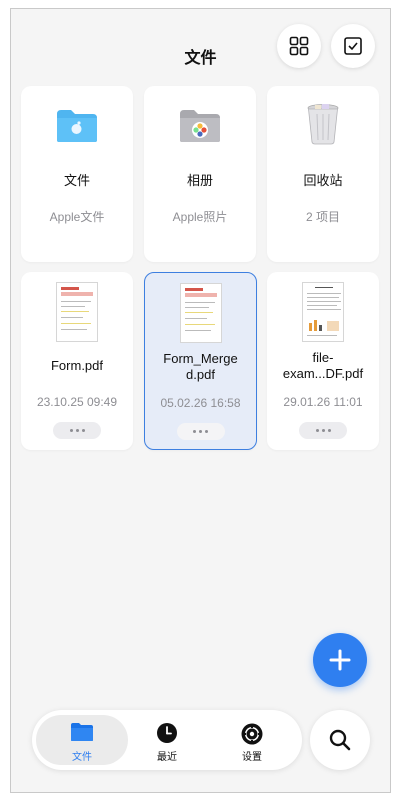 The height and width of the screenshot is (801, 401). Describe the element at coordinates (77, 126) in the screenshot. I see `blue-folder-icon` at that location.